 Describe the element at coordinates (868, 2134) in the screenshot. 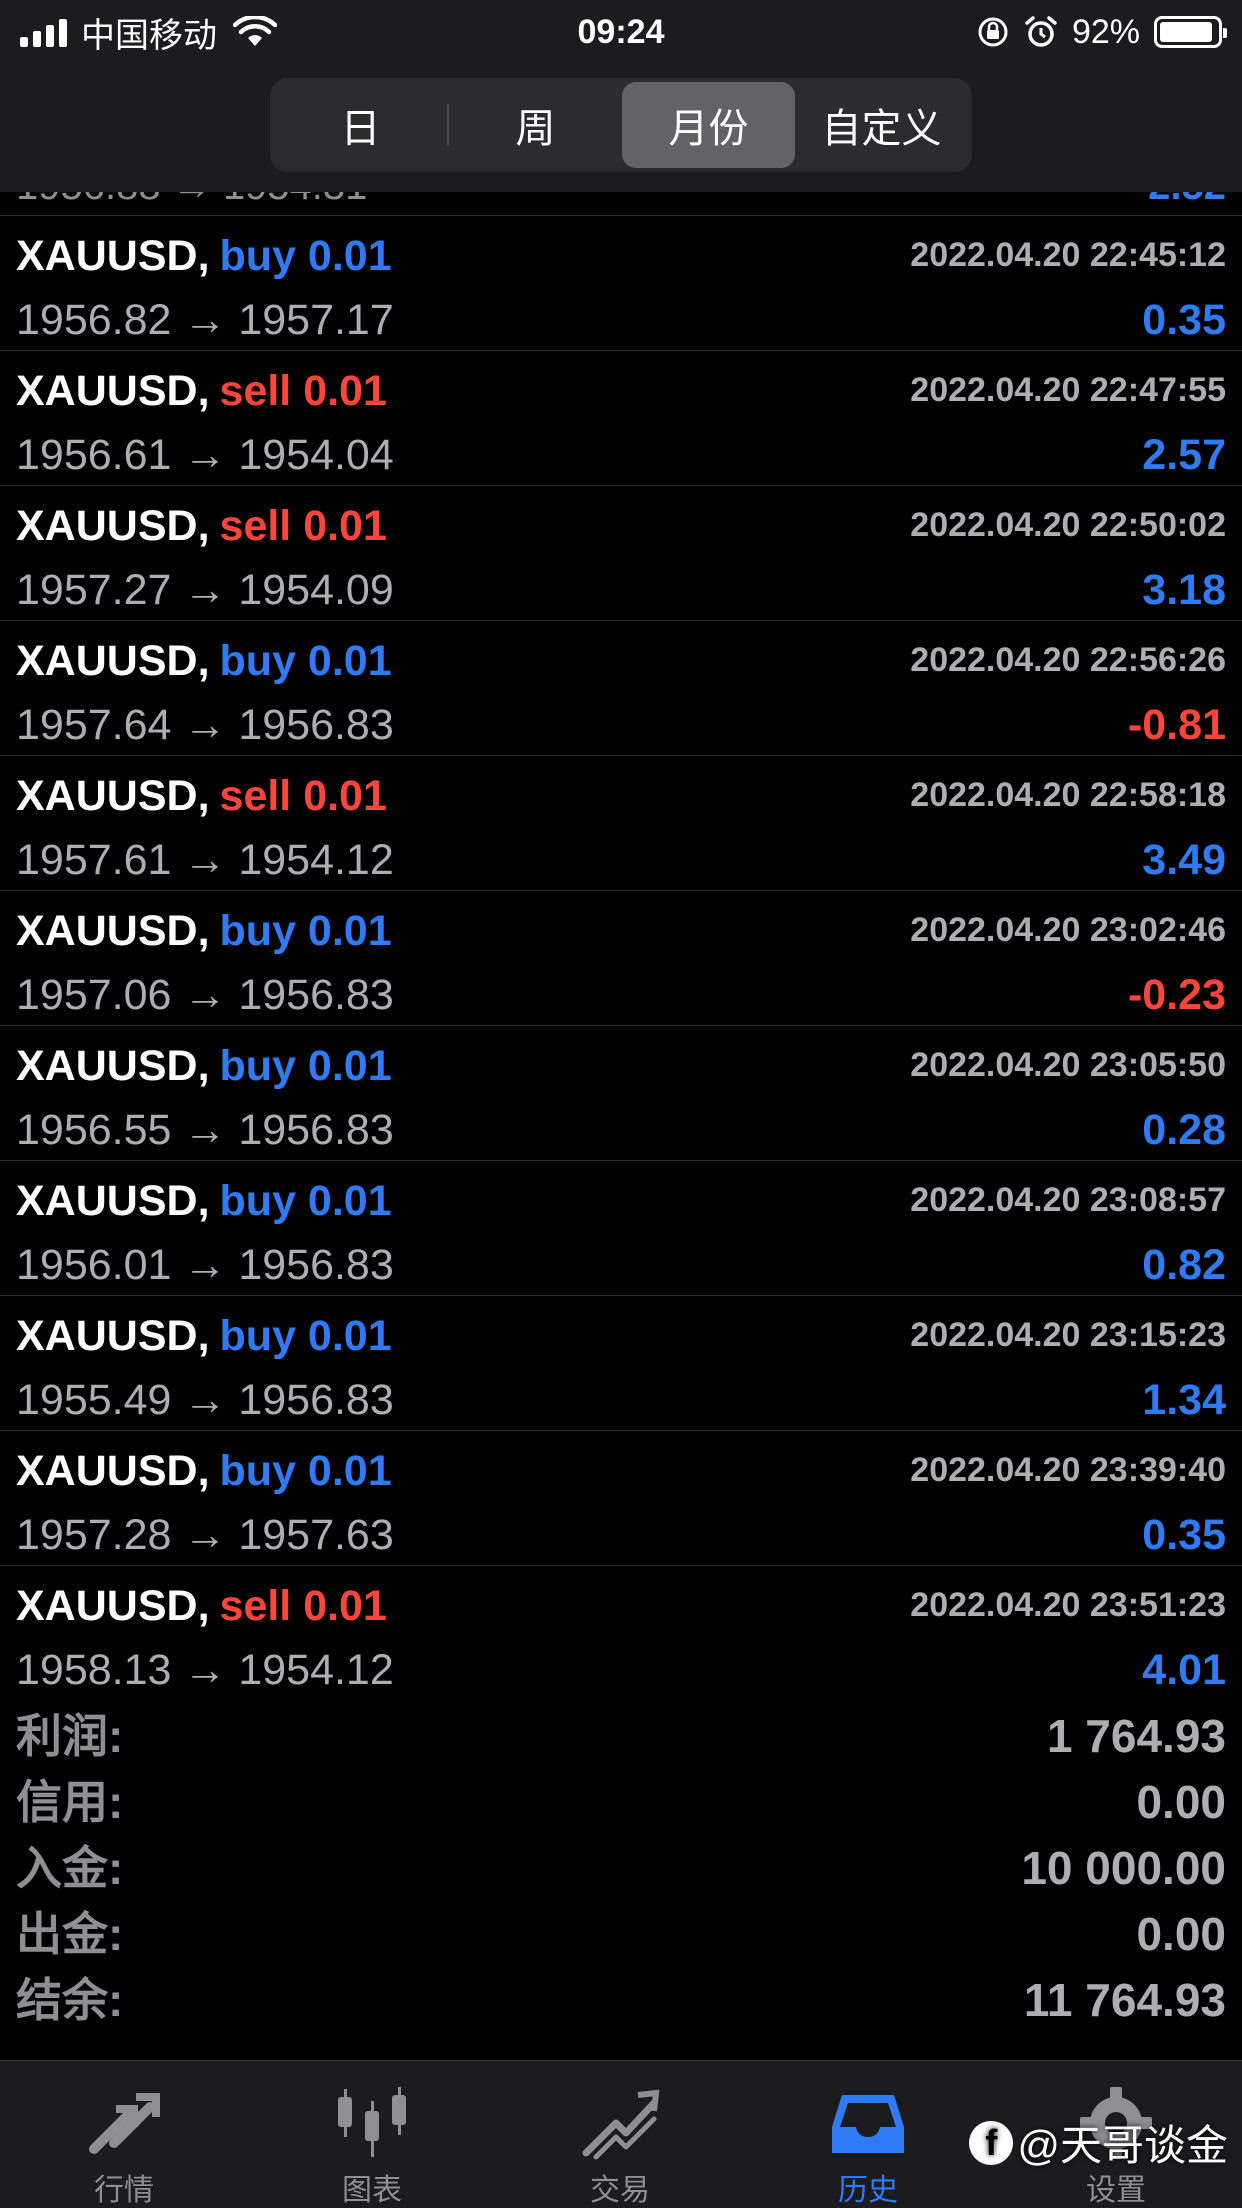

I see `tab-history: 历史` at that location.